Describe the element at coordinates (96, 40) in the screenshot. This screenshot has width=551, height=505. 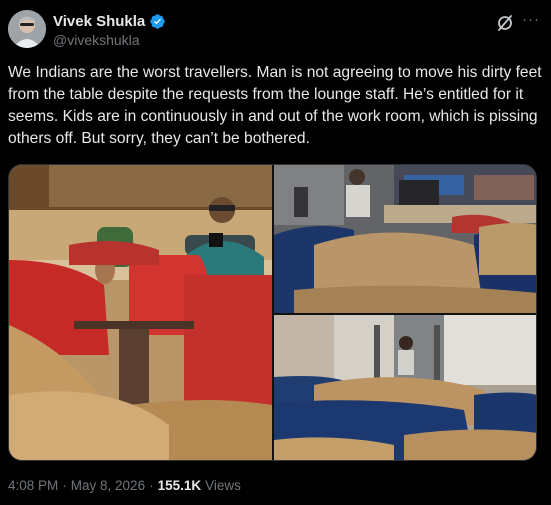
I see `author-handle: @vivekshukla` at that location.